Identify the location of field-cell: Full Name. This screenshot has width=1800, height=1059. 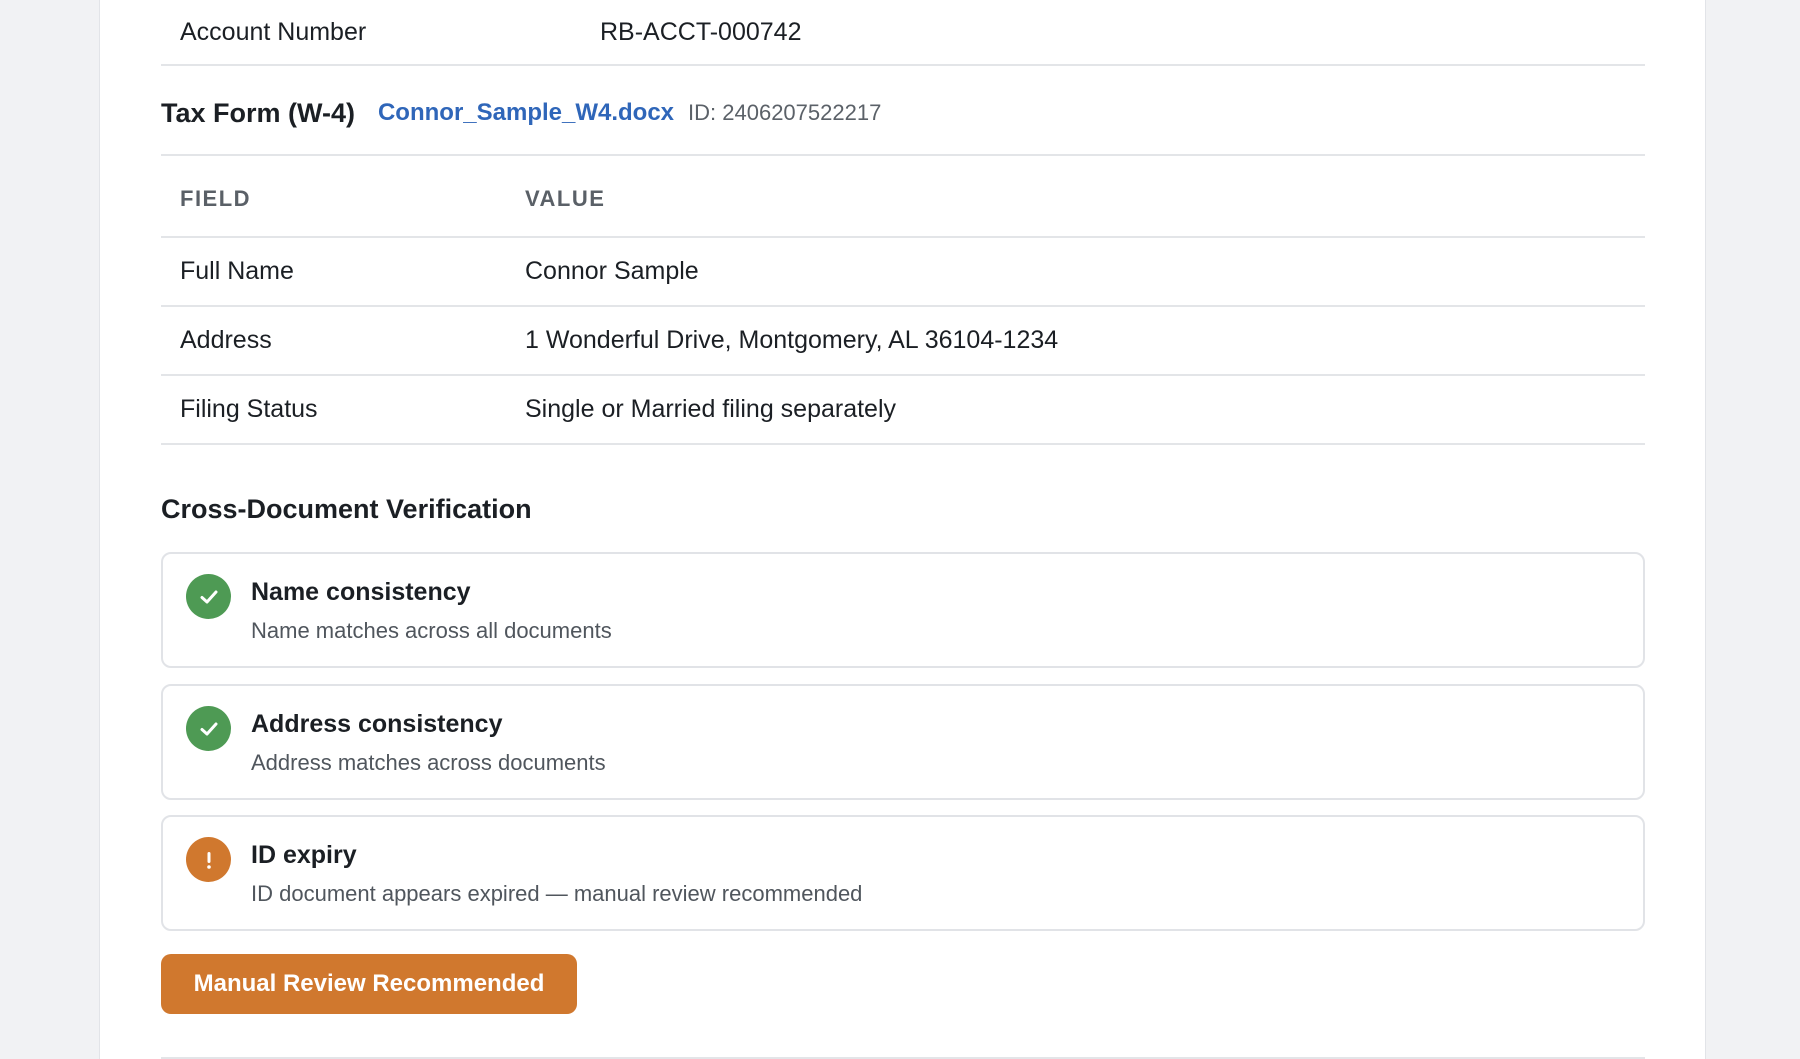
(237, 271).